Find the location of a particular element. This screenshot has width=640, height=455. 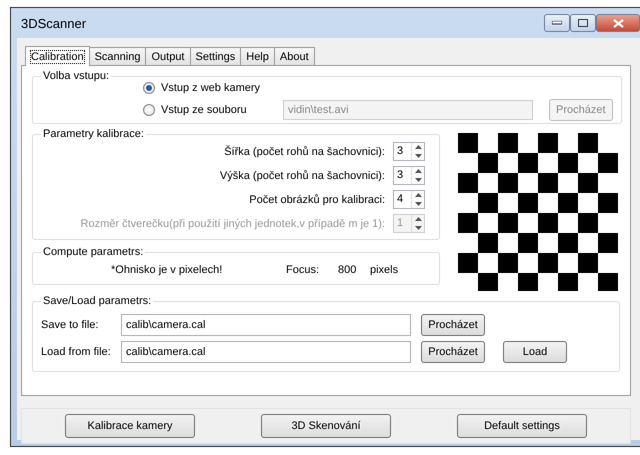

load-button: Load is located at coordinates (535, 352).